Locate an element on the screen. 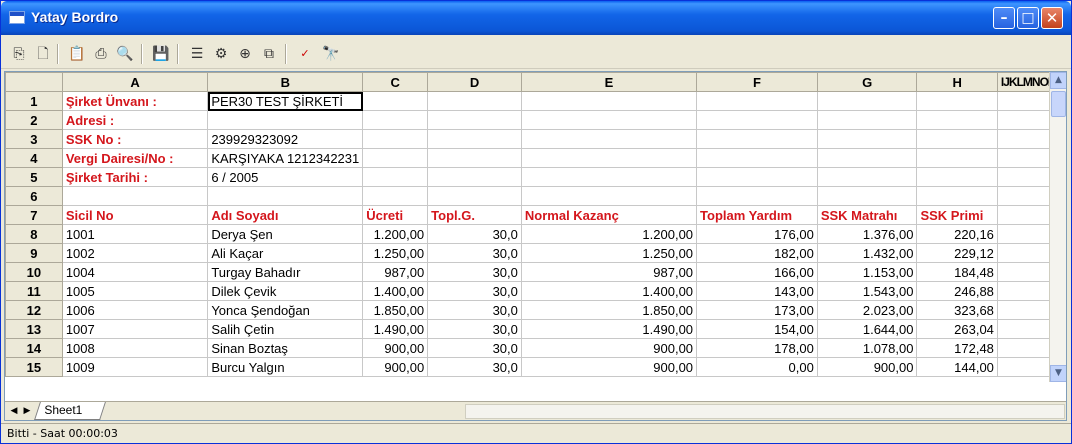 The width and height of the screenshot is (1072, 444). company-info-value: 6 / 2005 is located at coordinates (285, 177).